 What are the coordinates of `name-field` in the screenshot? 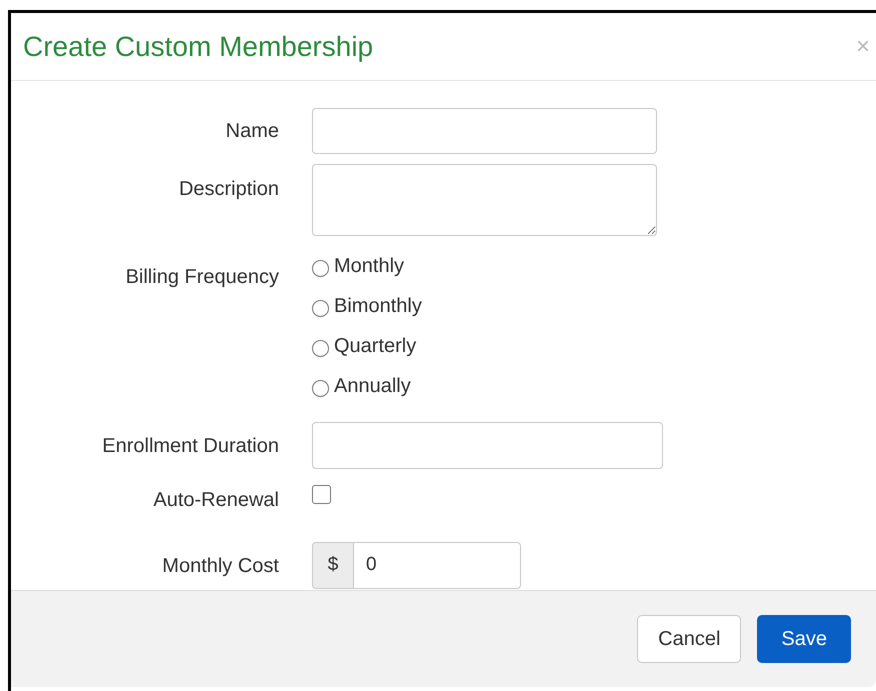 It's located at (484, 131).